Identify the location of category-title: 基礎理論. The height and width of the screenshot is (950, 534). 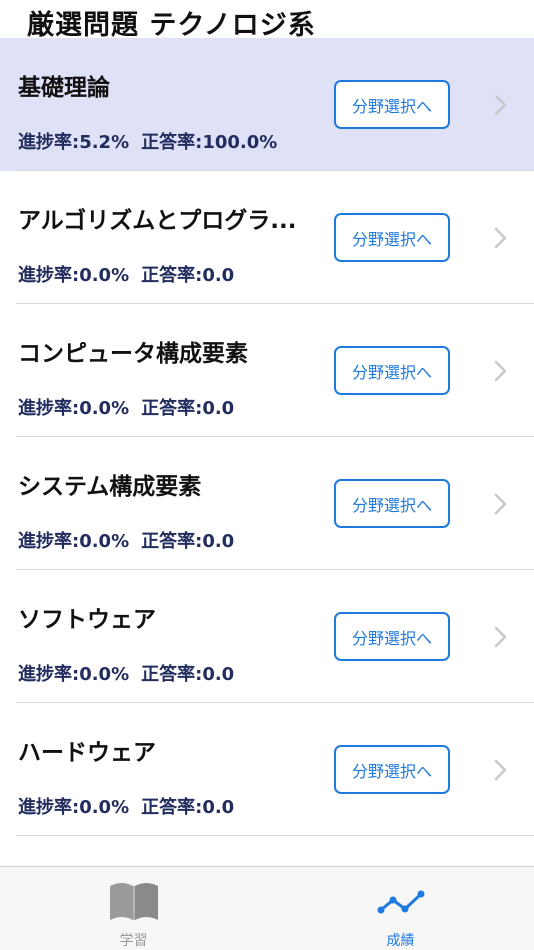
(64, 88).